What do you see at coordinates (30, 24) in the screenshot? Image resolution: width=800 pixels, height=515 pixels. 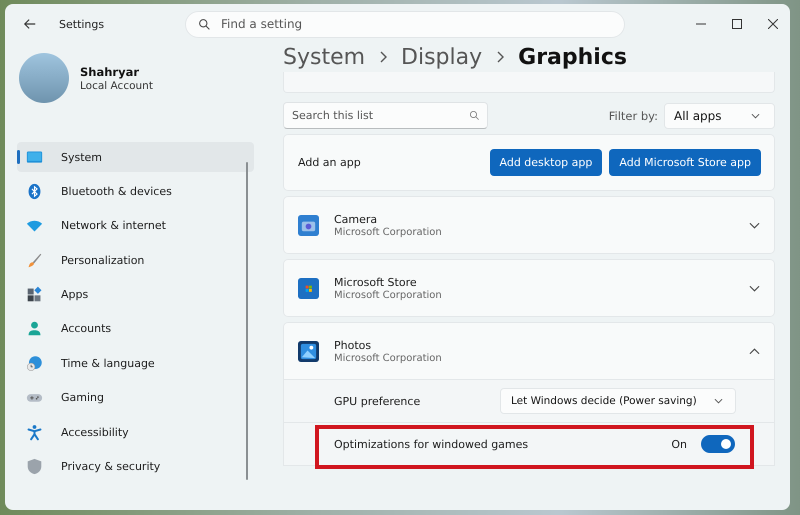 I see `back-arrow-icon` at bounding box center [30, 24].